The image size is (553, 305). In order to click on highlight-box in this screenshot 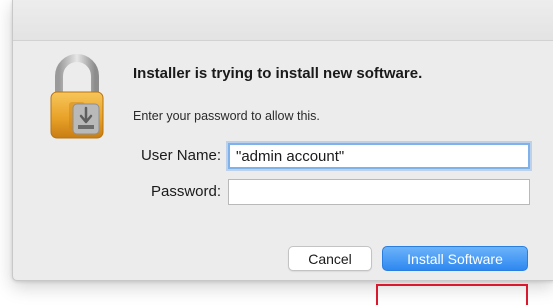, I will do `click(452, 294)`.